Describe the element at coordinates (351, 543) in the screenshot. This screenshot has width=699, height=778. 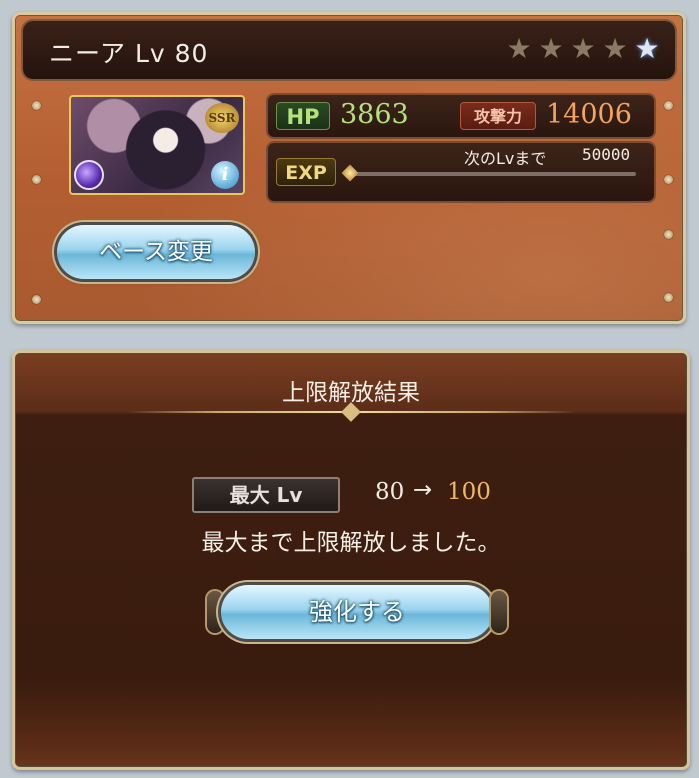
I see `result-message: 最大まで上限解放しました。` at that location.